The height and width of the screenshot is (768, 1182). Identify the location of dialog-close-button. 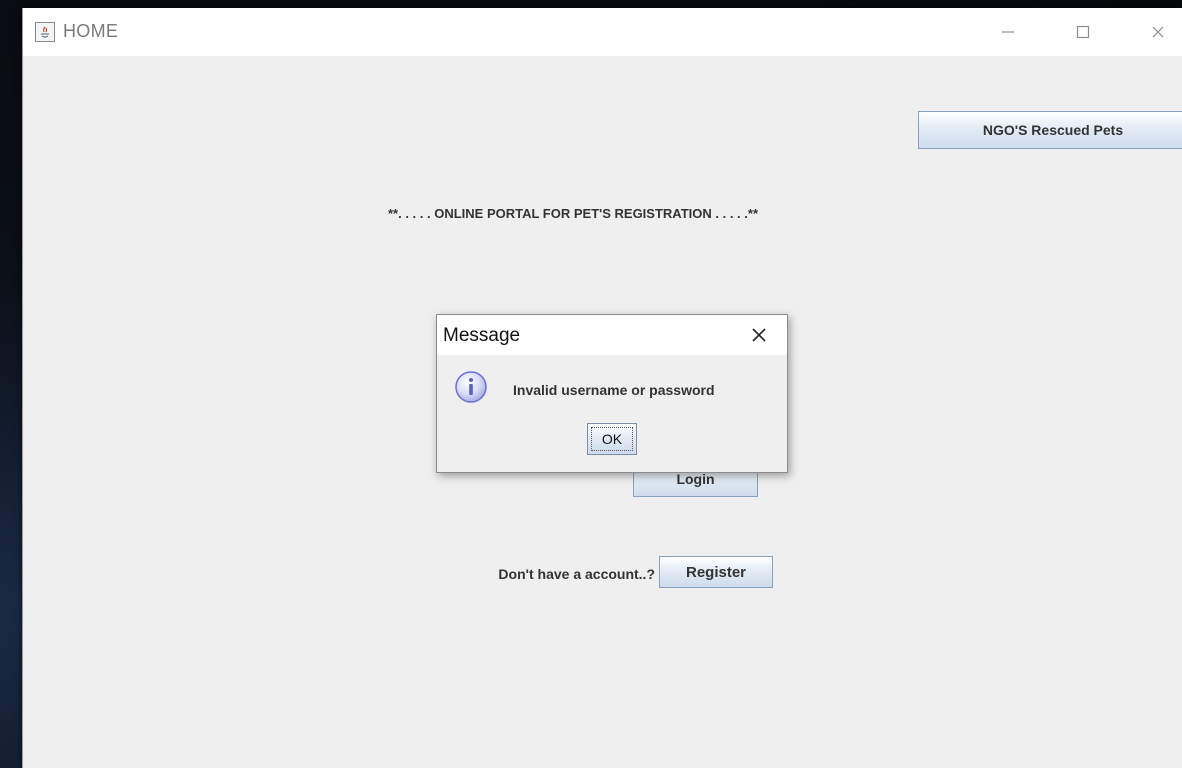
(759, 335).